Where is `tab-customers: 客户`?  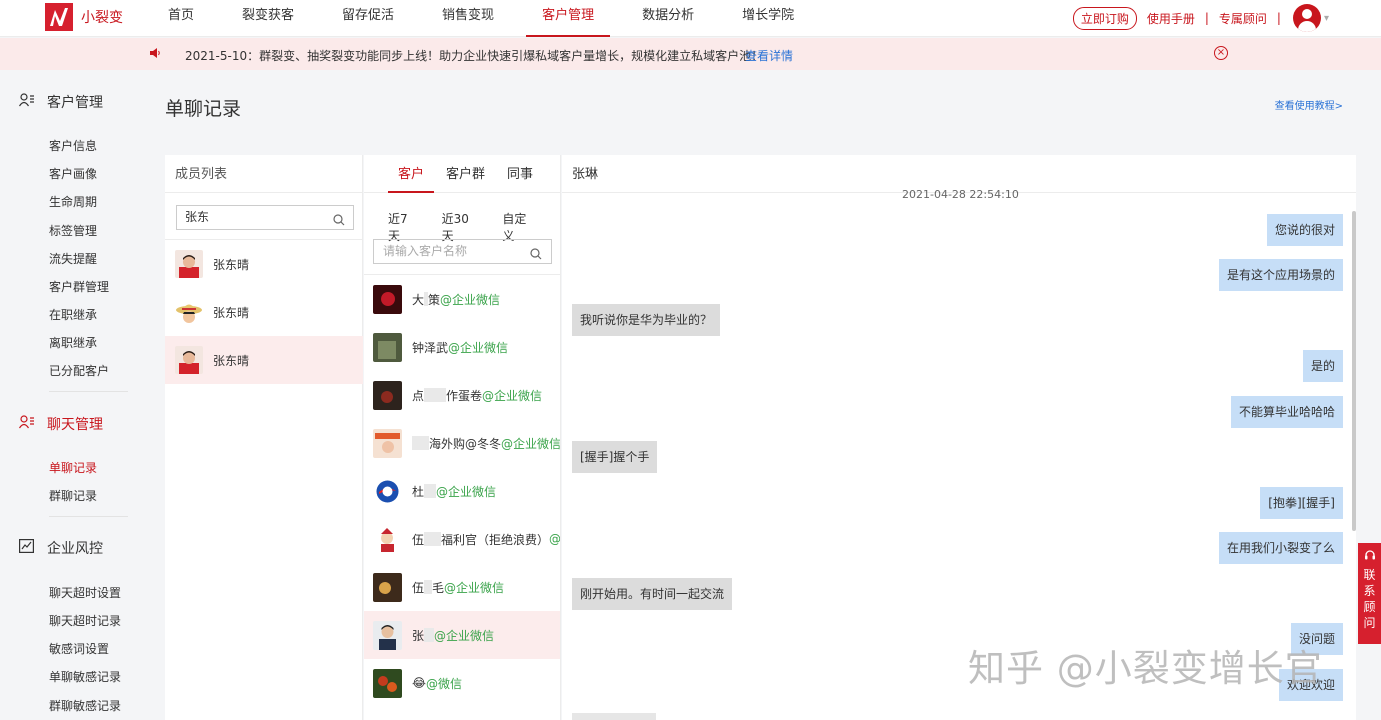 tab-customers: 客户 is located at coordinates (411, 174).